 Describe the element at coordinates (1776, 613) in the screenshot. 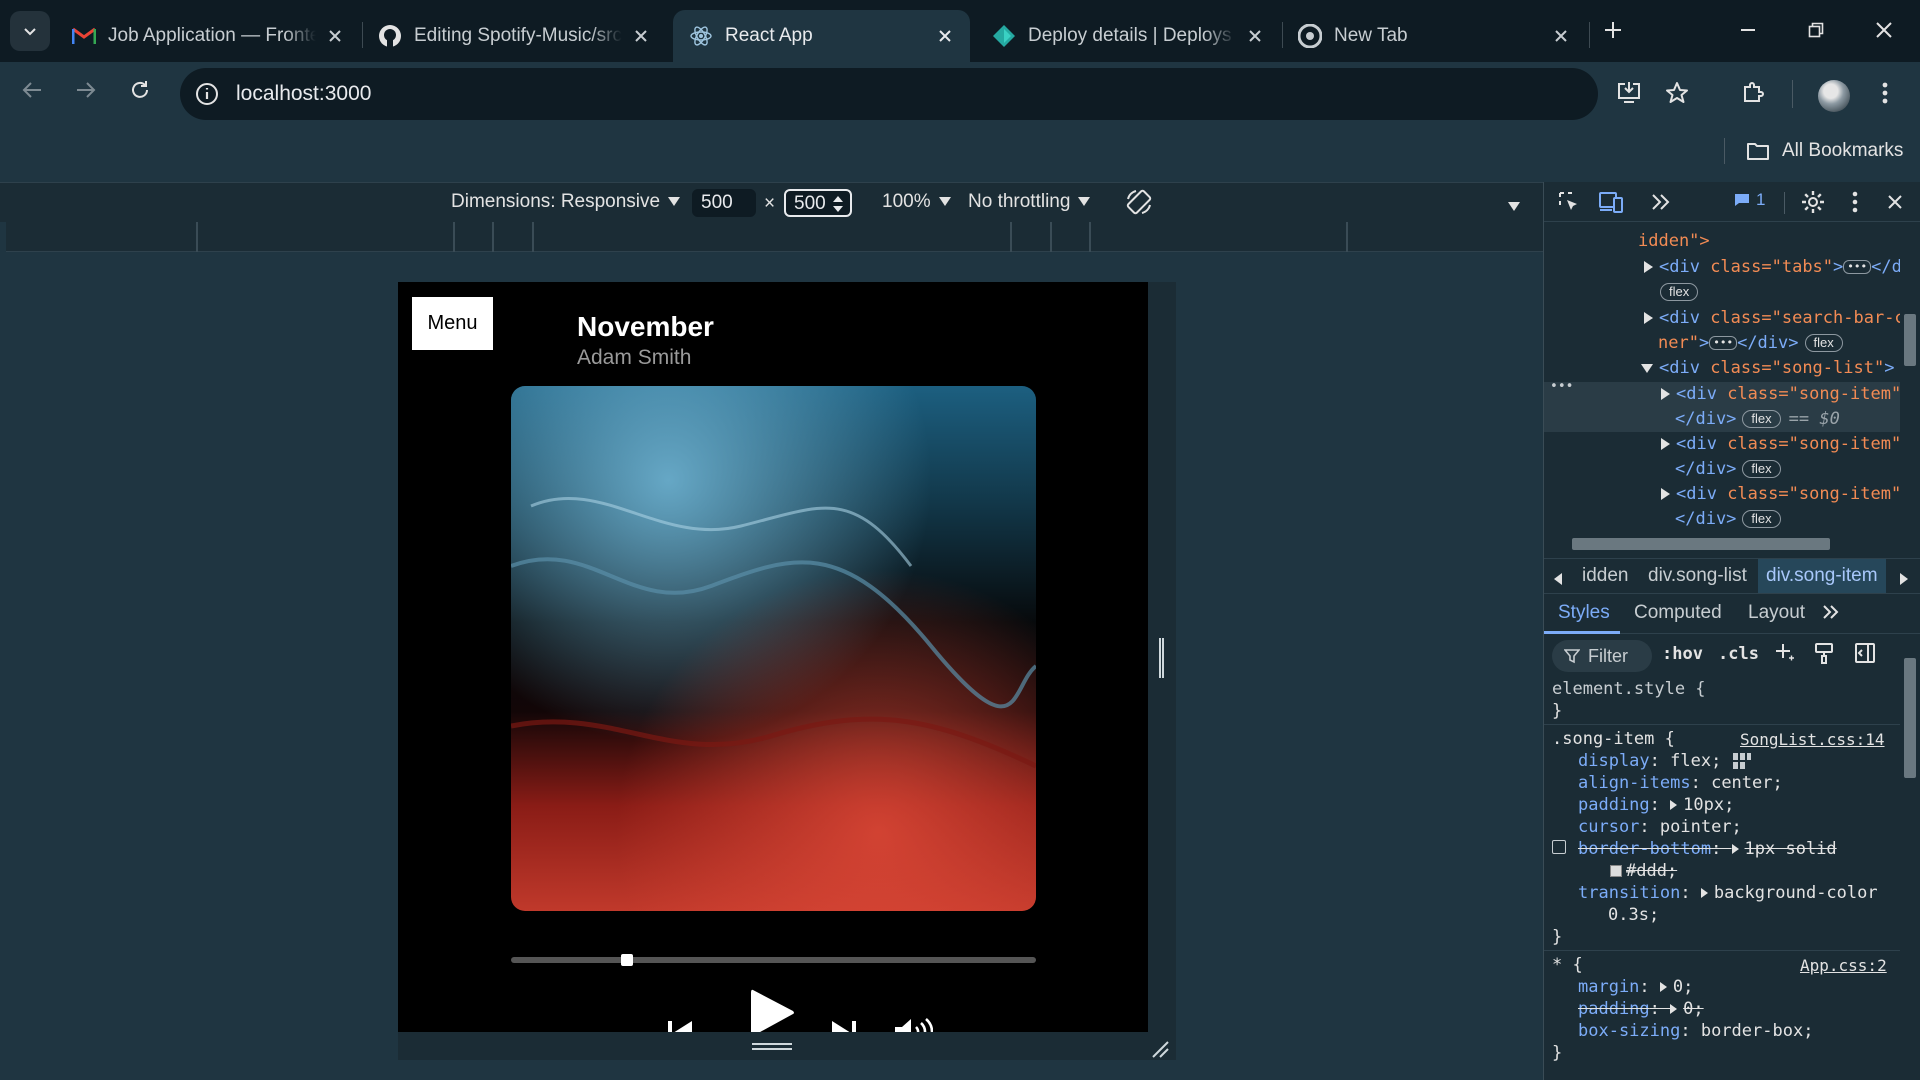

I see `tab-layout: Layout` at that location.